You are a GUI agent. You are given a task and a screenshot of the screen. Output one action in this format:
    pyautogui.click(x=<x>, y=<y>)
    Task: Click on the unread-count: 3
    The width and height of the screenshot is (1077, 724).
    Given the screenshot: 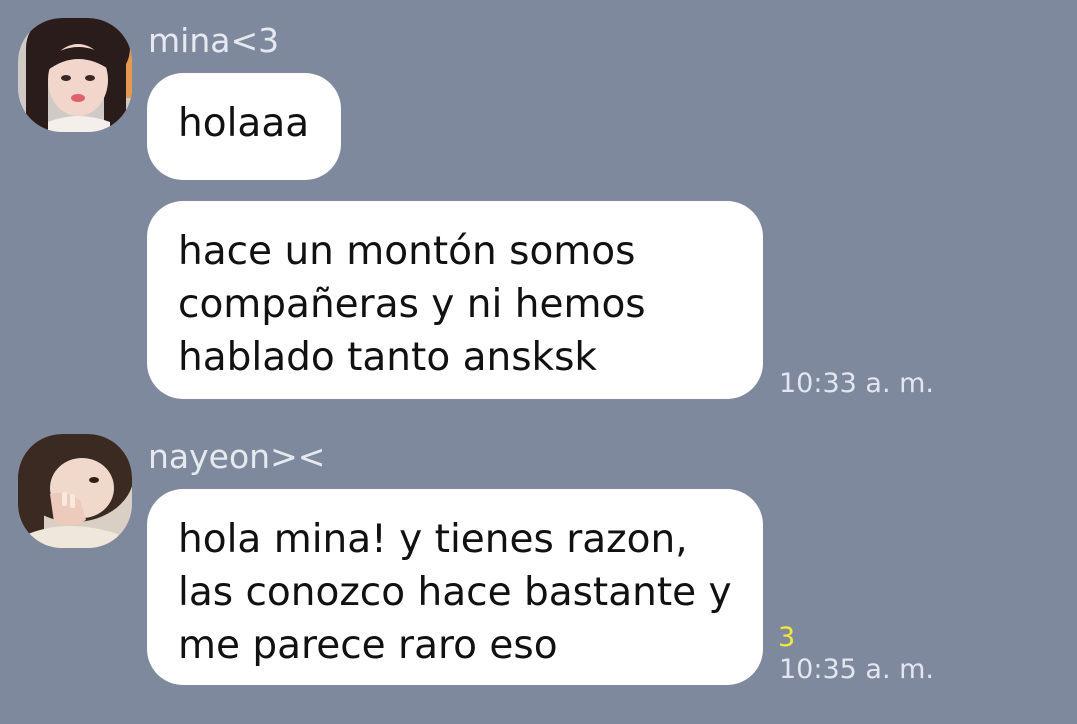 What is the action you would take?
    pyautogui.click(x=787, y=637)
    